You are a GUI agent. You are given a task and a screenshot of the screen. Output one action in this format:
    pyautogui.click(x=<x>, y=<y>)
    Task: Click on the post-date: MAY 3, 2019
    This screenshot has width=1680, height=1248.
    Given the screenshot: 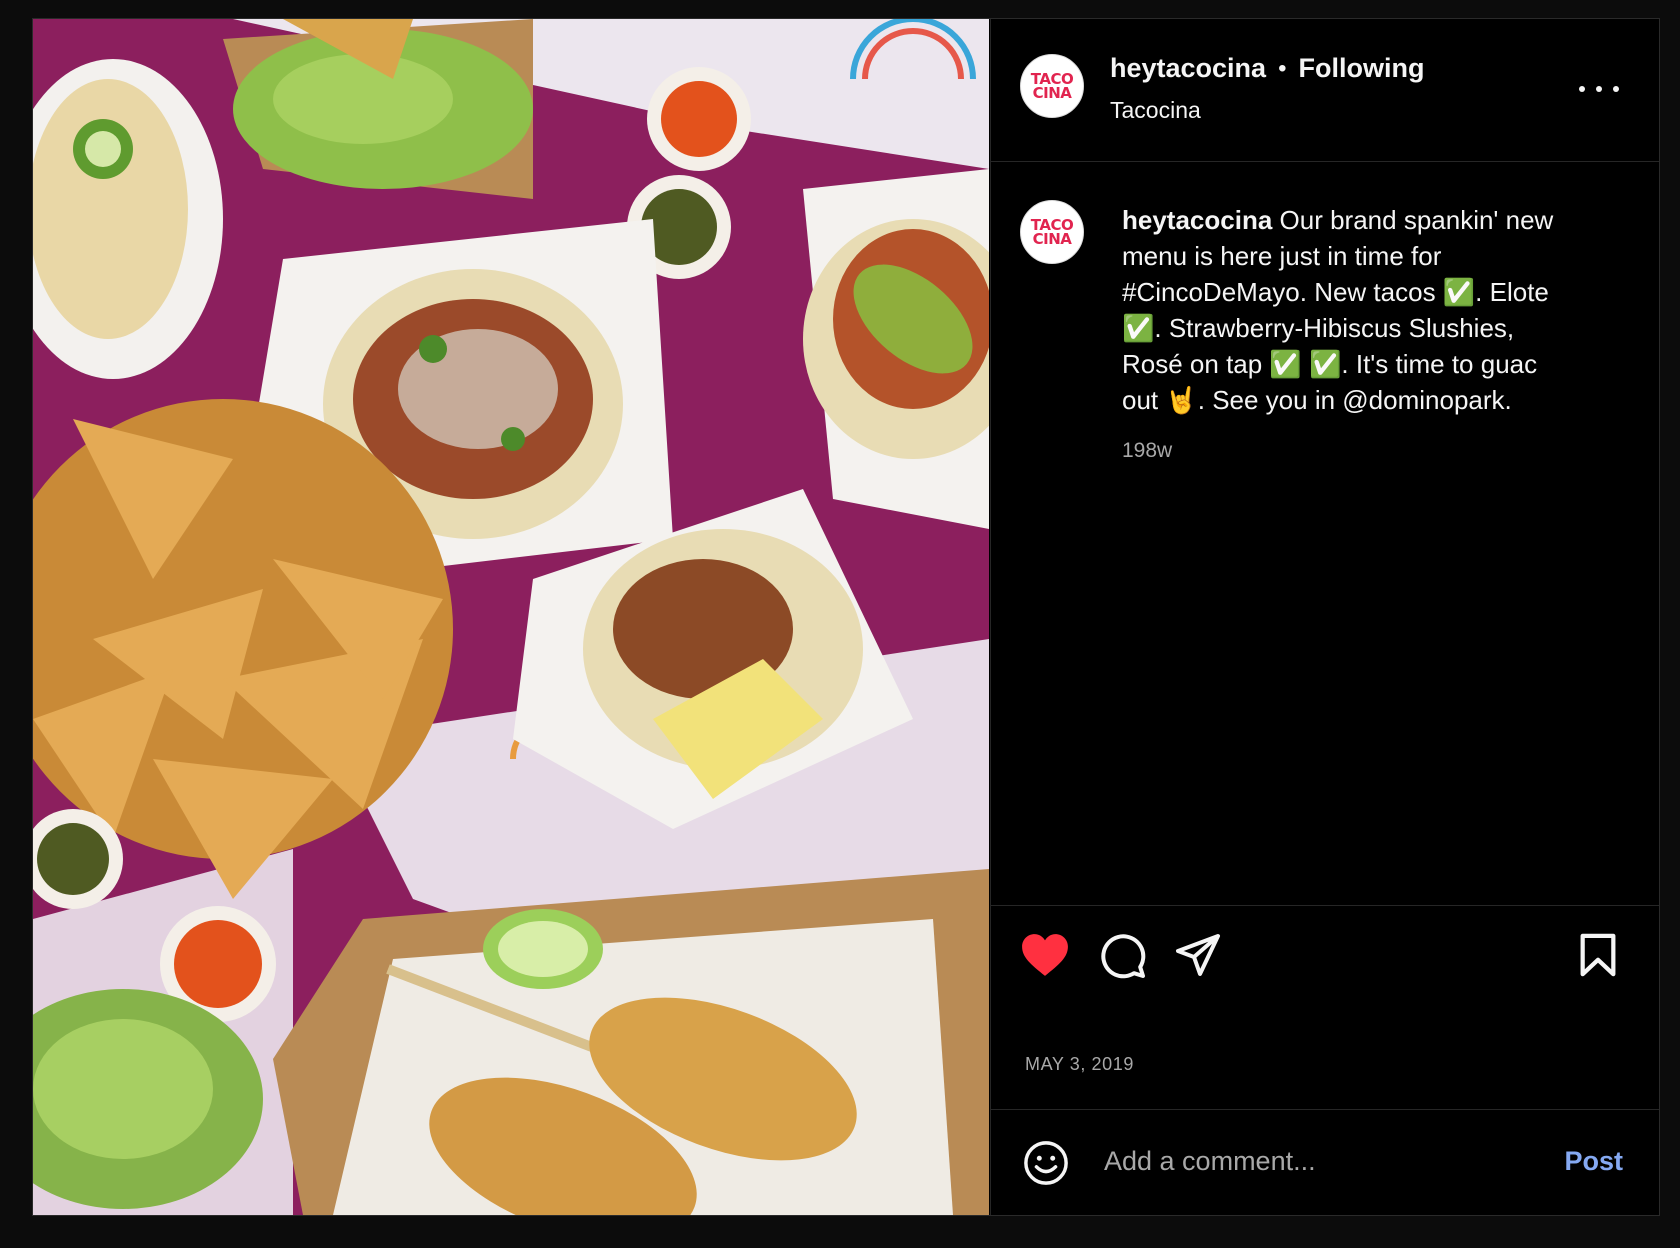 What is the action you would take?
    pyautogui.click(x=1080, y=1064)
    